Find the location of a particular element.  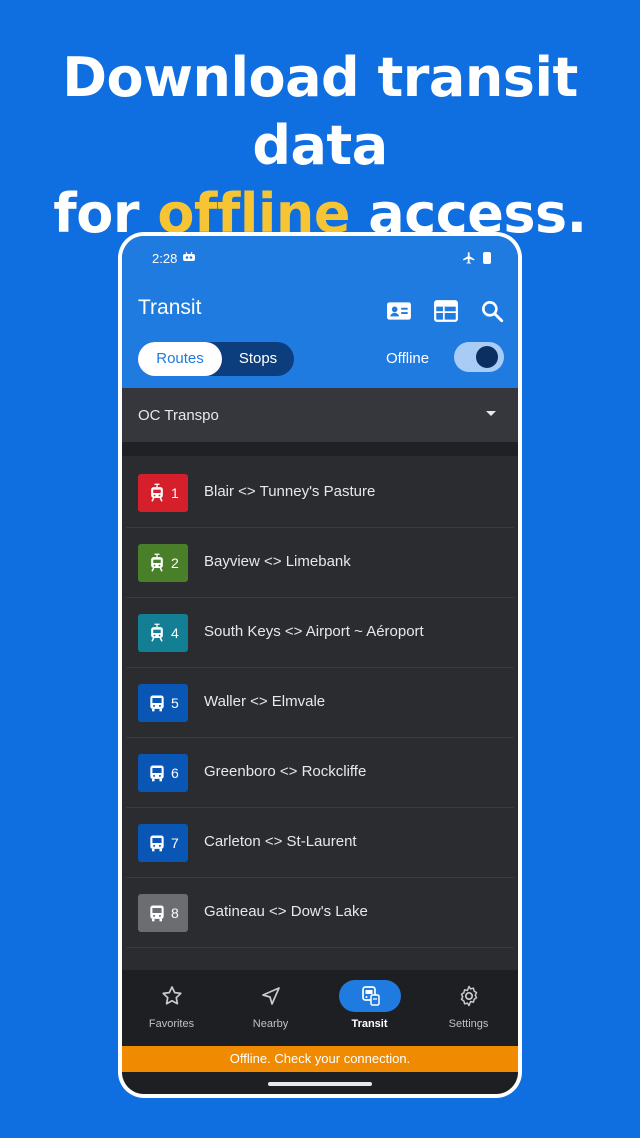

route-badge: 8 is located at coordinates (163, 913).